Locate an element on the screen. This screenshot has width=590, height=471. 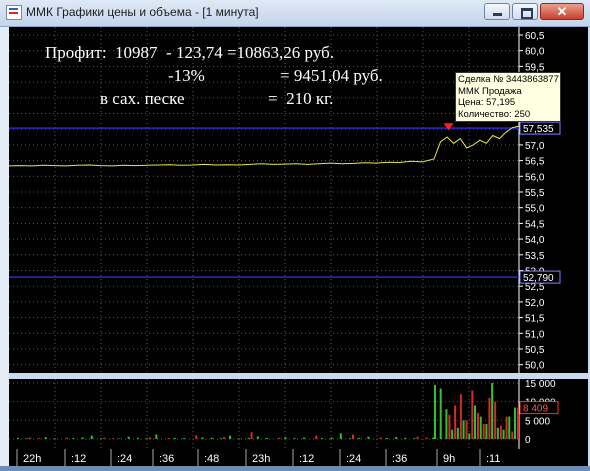
price-tick-label: 57,0 is located at coordinates (535, 146).